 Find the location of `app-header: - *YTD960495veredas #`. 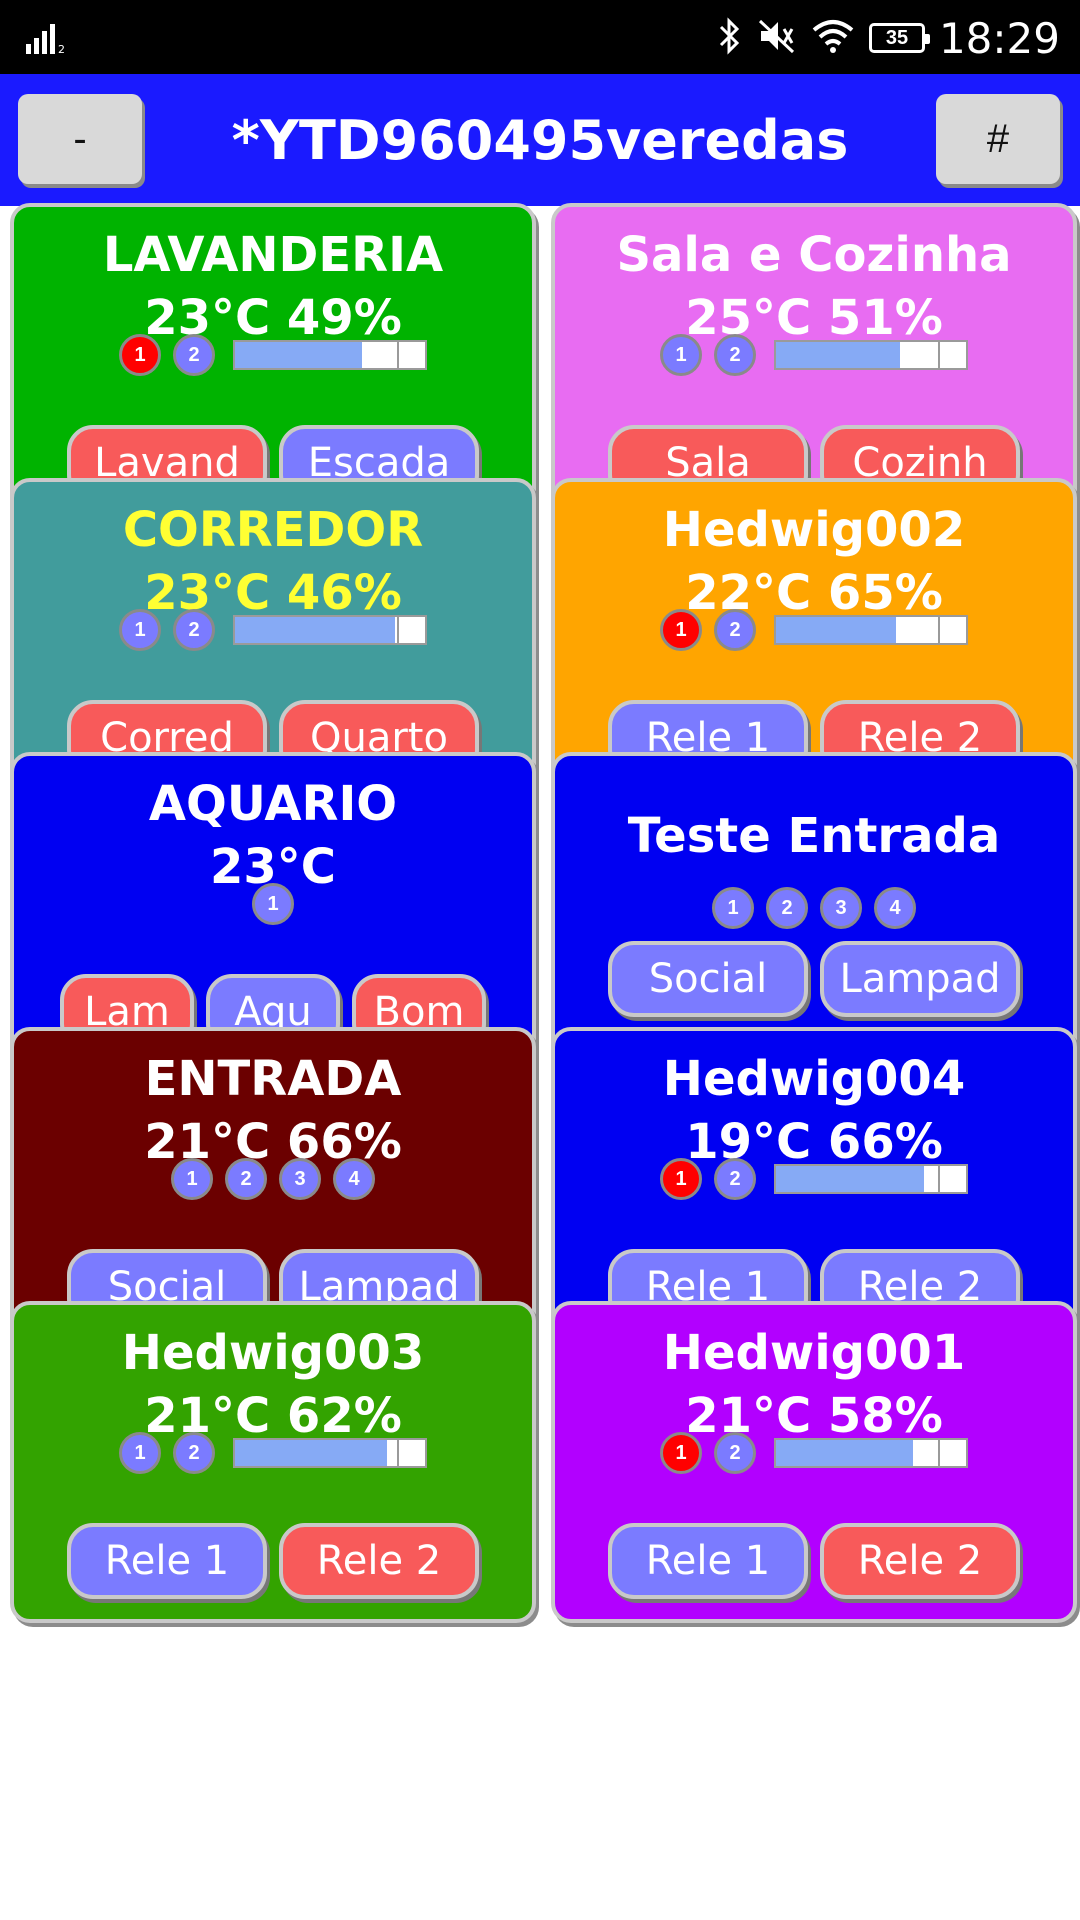

app-header: - *YTD960495veredas # is located at coordinates (540, 140).